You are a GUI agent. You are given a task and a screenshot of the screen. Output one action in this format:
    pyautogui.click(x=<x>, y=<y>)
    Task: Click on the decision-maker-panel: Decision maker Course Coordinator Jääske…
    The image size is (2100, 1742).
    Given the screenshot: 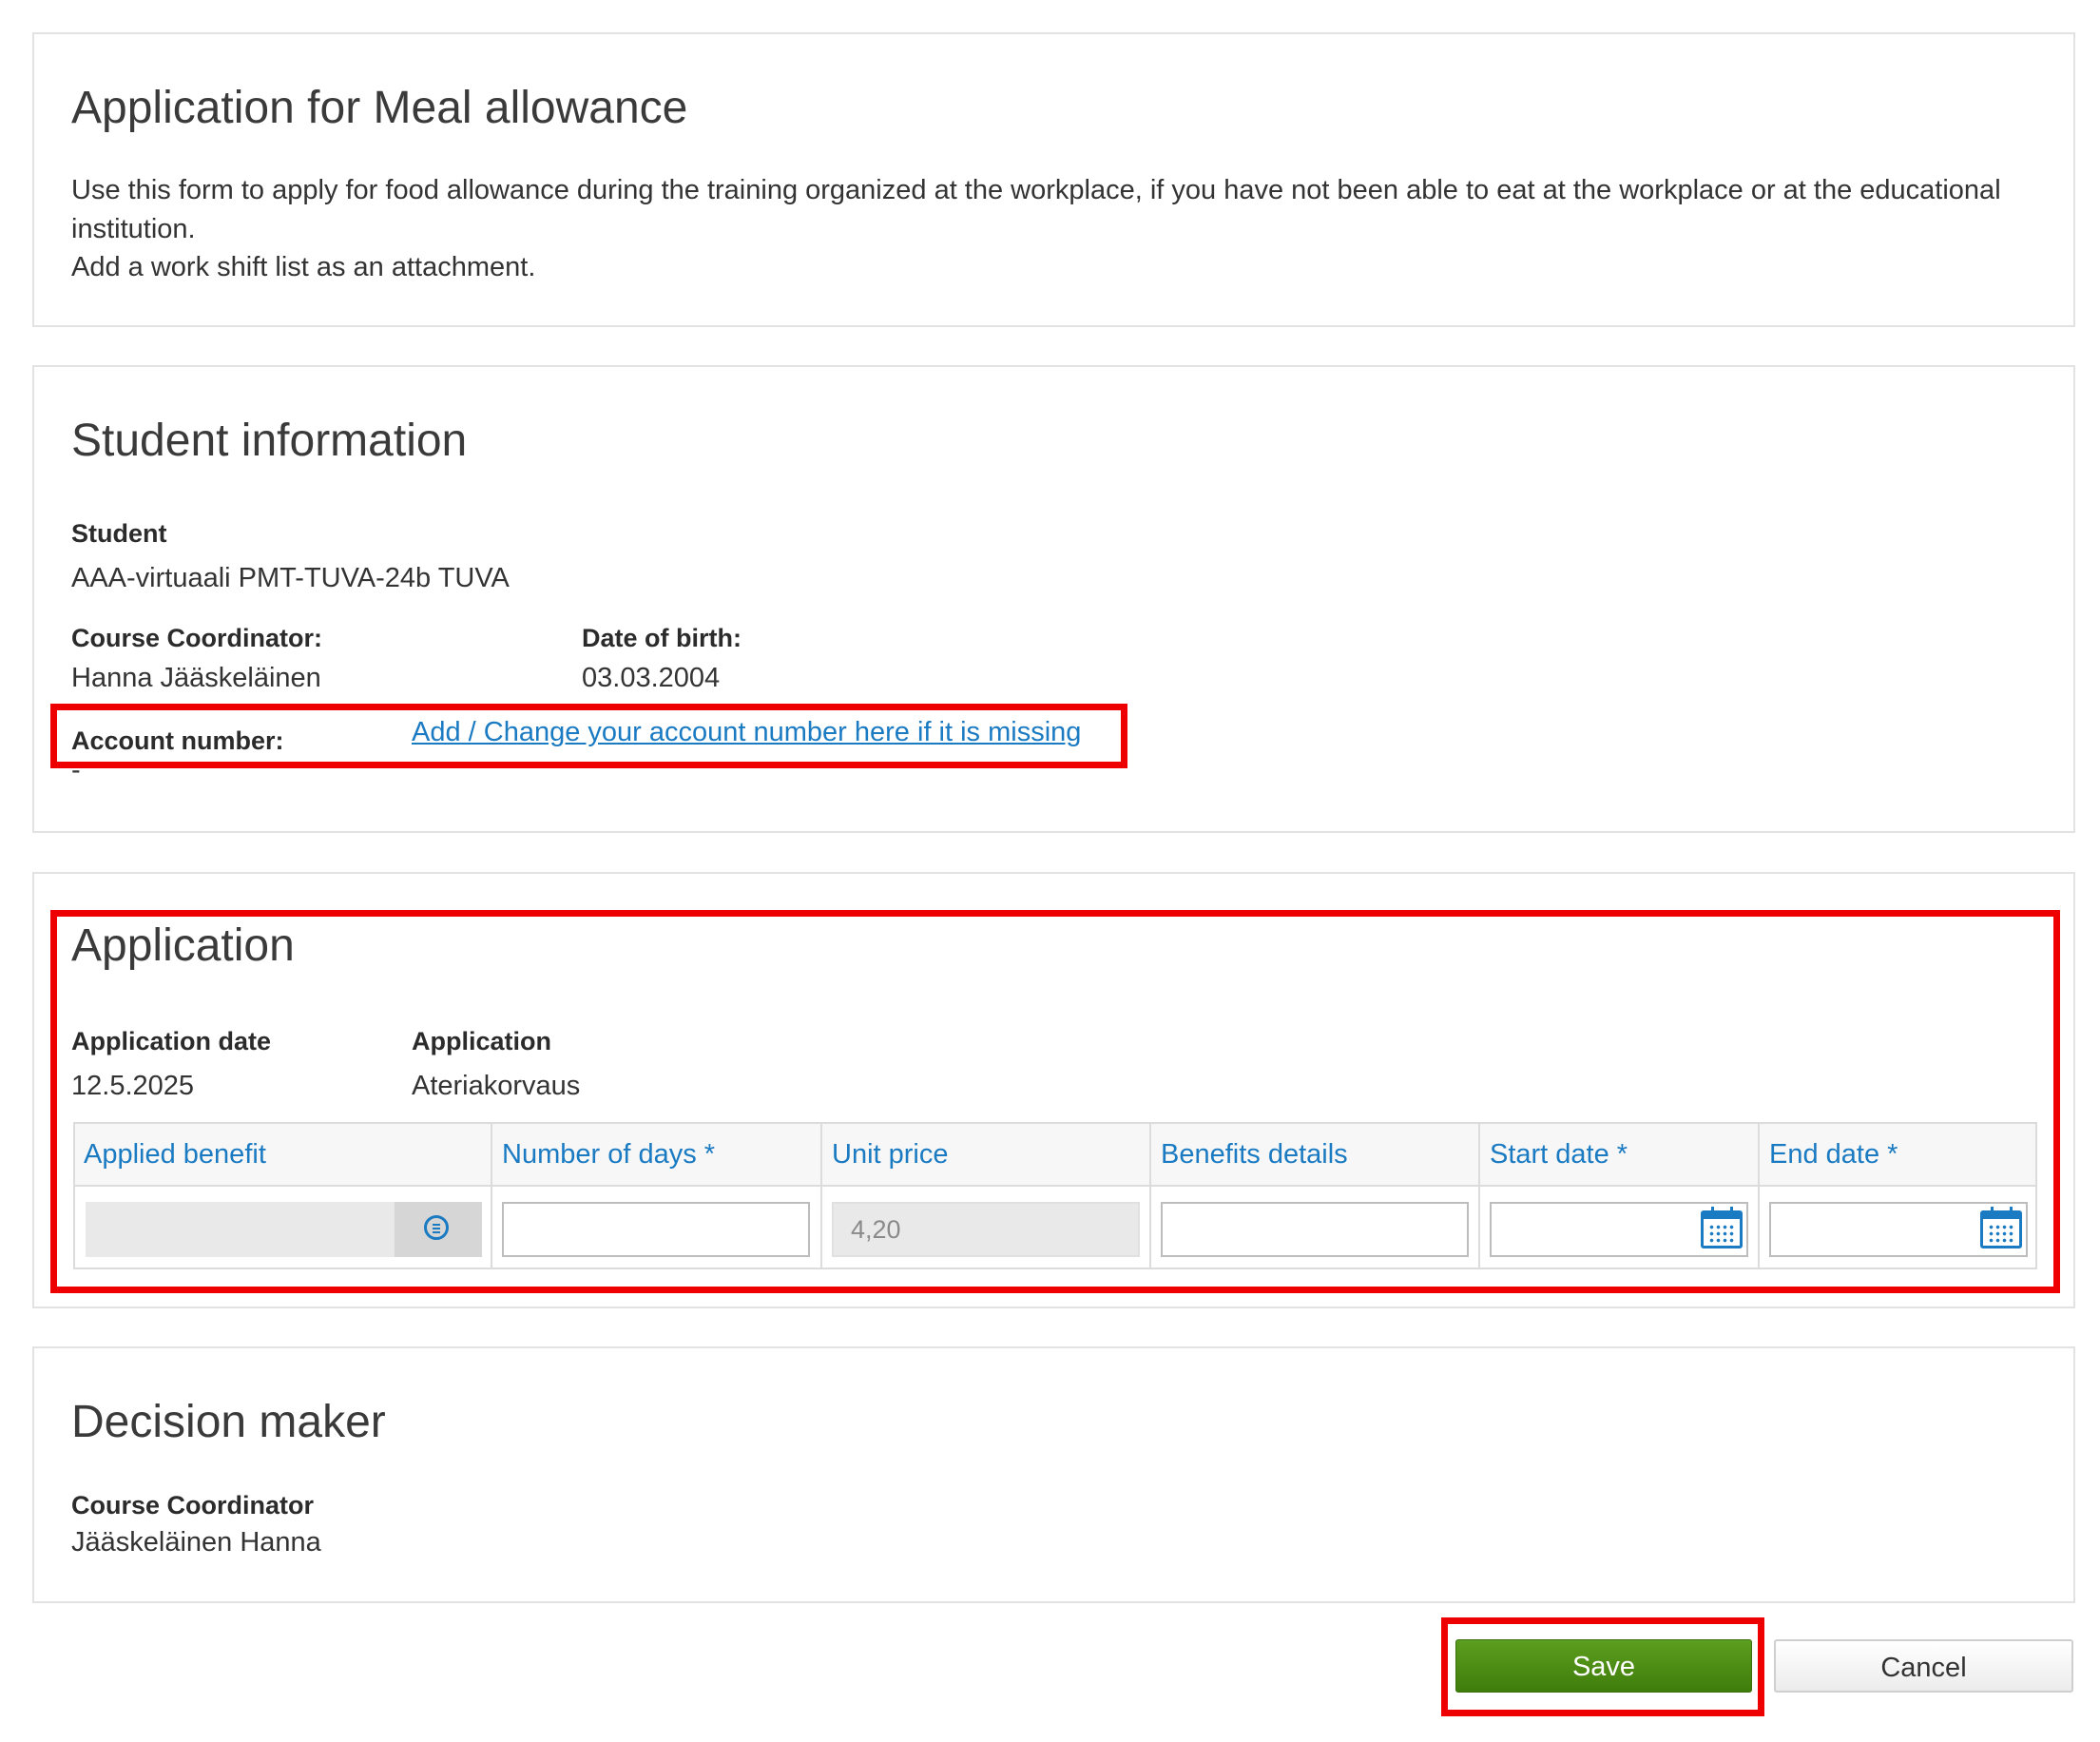 What is the action you would take?
    pyautogui.click(x=1053, y=1474)
    